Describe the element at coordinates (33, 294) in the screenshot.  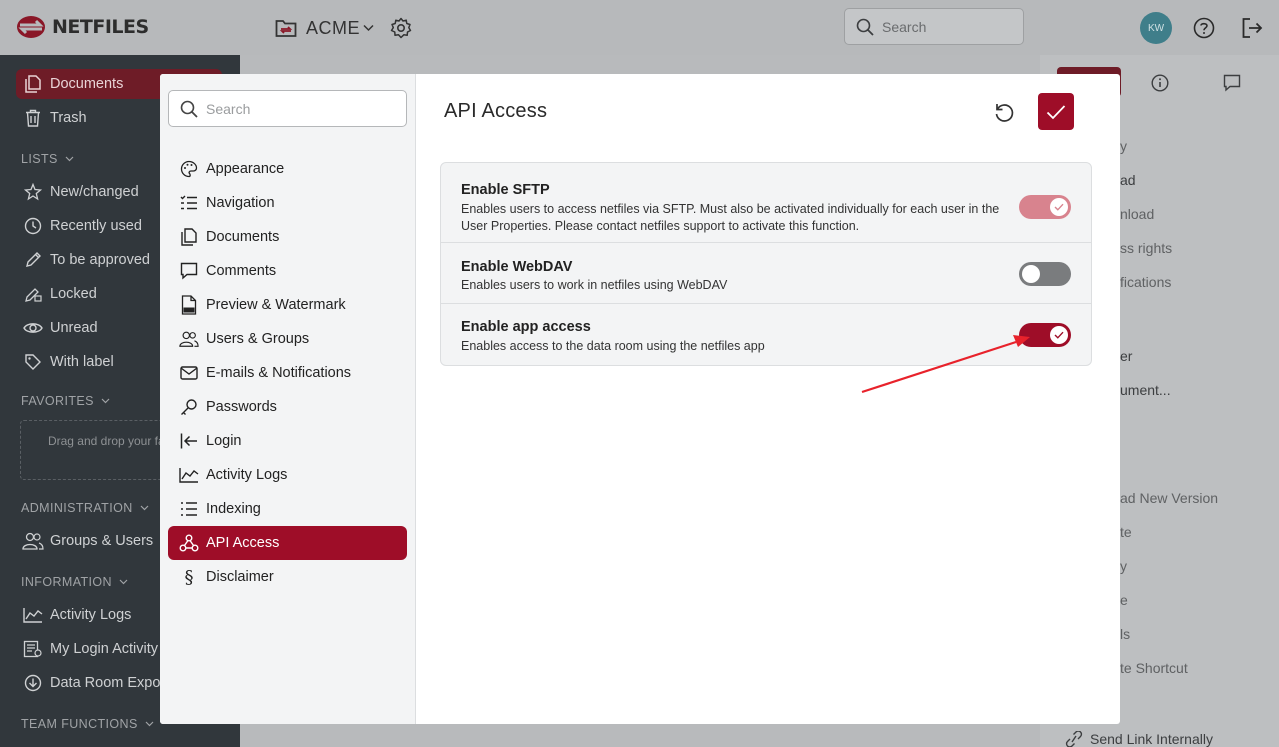
I see `lock-edit-icon` at that location.